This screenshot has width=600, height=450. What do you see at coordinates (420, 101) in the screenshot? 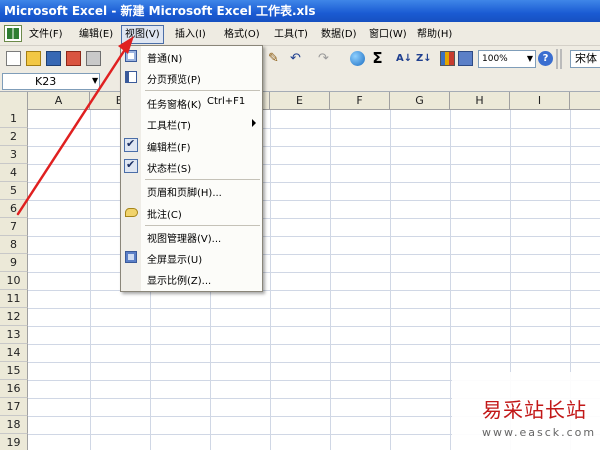
I see `column-header-g: G` at bounding box center [420, 101].